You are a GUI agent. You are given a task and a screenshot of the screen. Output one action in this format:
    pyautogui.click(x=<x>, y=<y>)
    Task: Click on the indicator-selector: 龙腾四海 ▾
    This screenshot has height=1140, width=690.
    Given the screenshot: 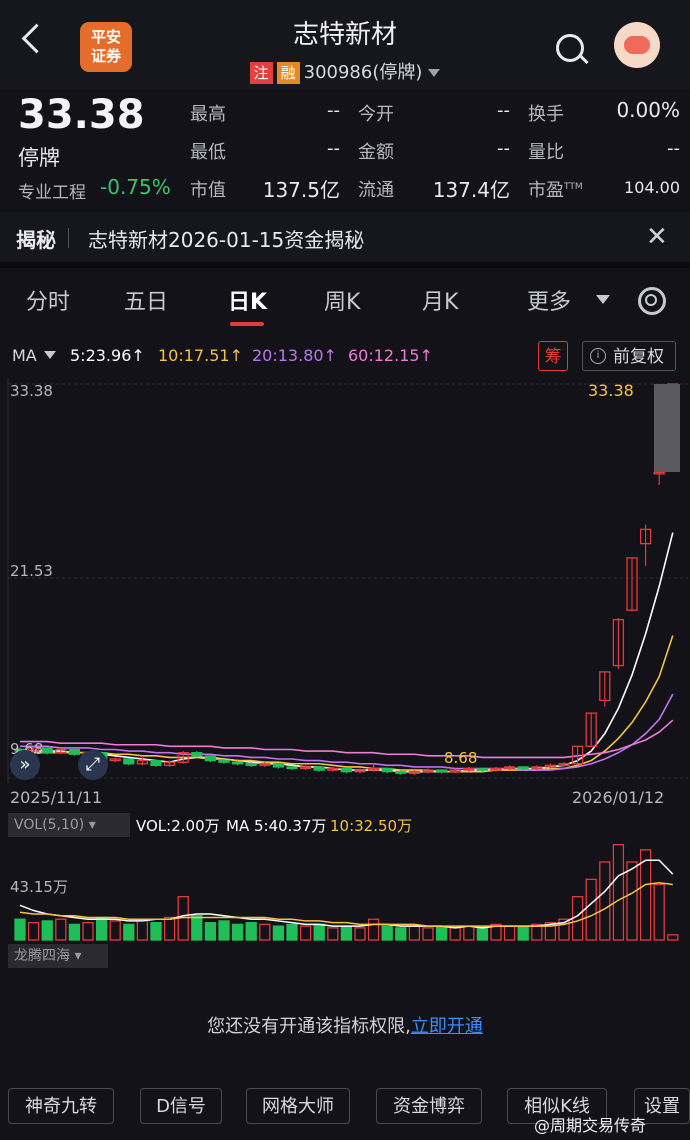 What is the action you would take?
    pyautogui.click(x=58, y=956)
    